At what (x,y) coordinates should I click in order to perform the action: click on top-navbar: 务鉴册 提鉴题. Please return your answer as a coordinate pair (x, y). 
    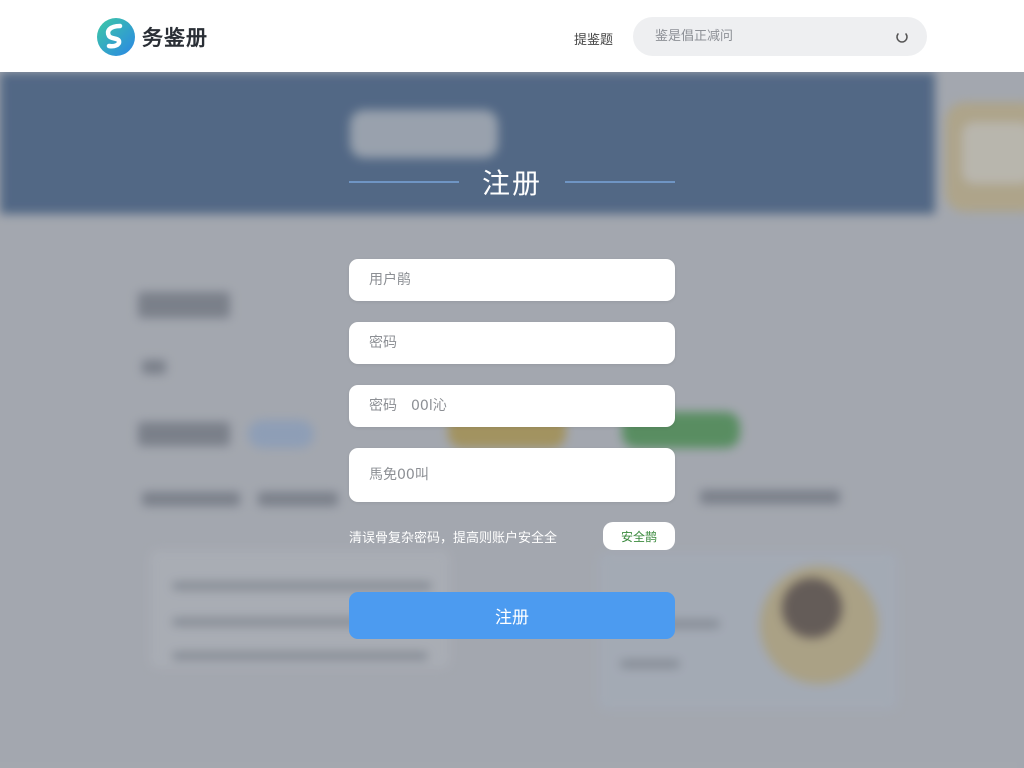
    Looking at the image, I should click on (512, 36).